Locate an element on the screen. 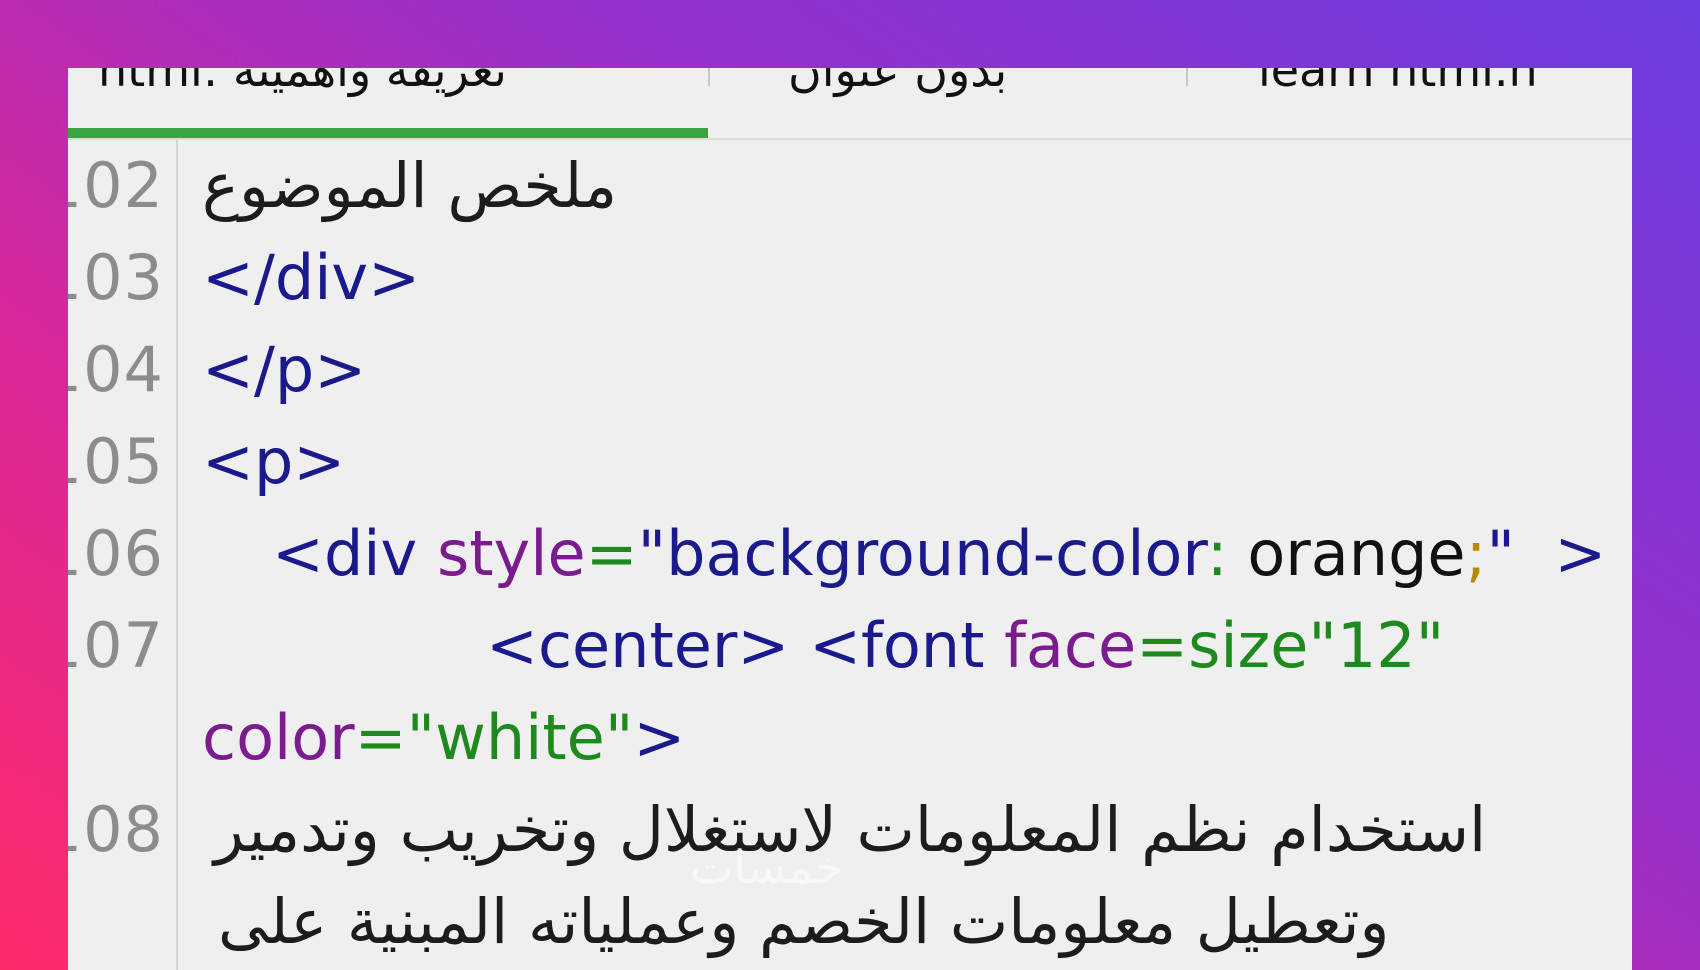 Image resolution: width=1700 pixels, height=970 pixels. code-line-wrapped: color="white"> is located at coordinates (443, 738).